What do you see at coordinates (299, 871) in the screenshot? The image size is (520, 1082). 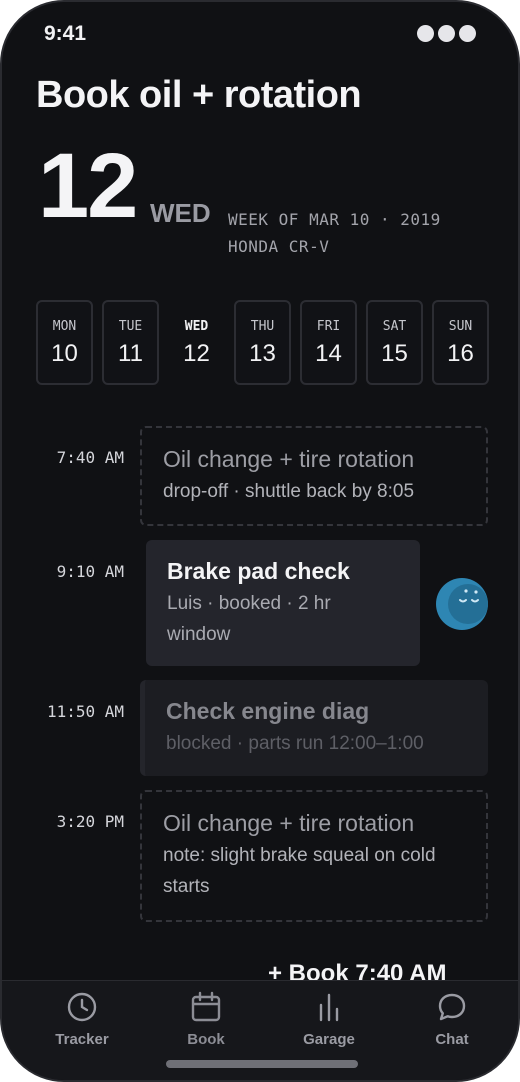 I see `slot-subtitle: note: slight brake squeal on cold starts` at bounding box center [299, 871].